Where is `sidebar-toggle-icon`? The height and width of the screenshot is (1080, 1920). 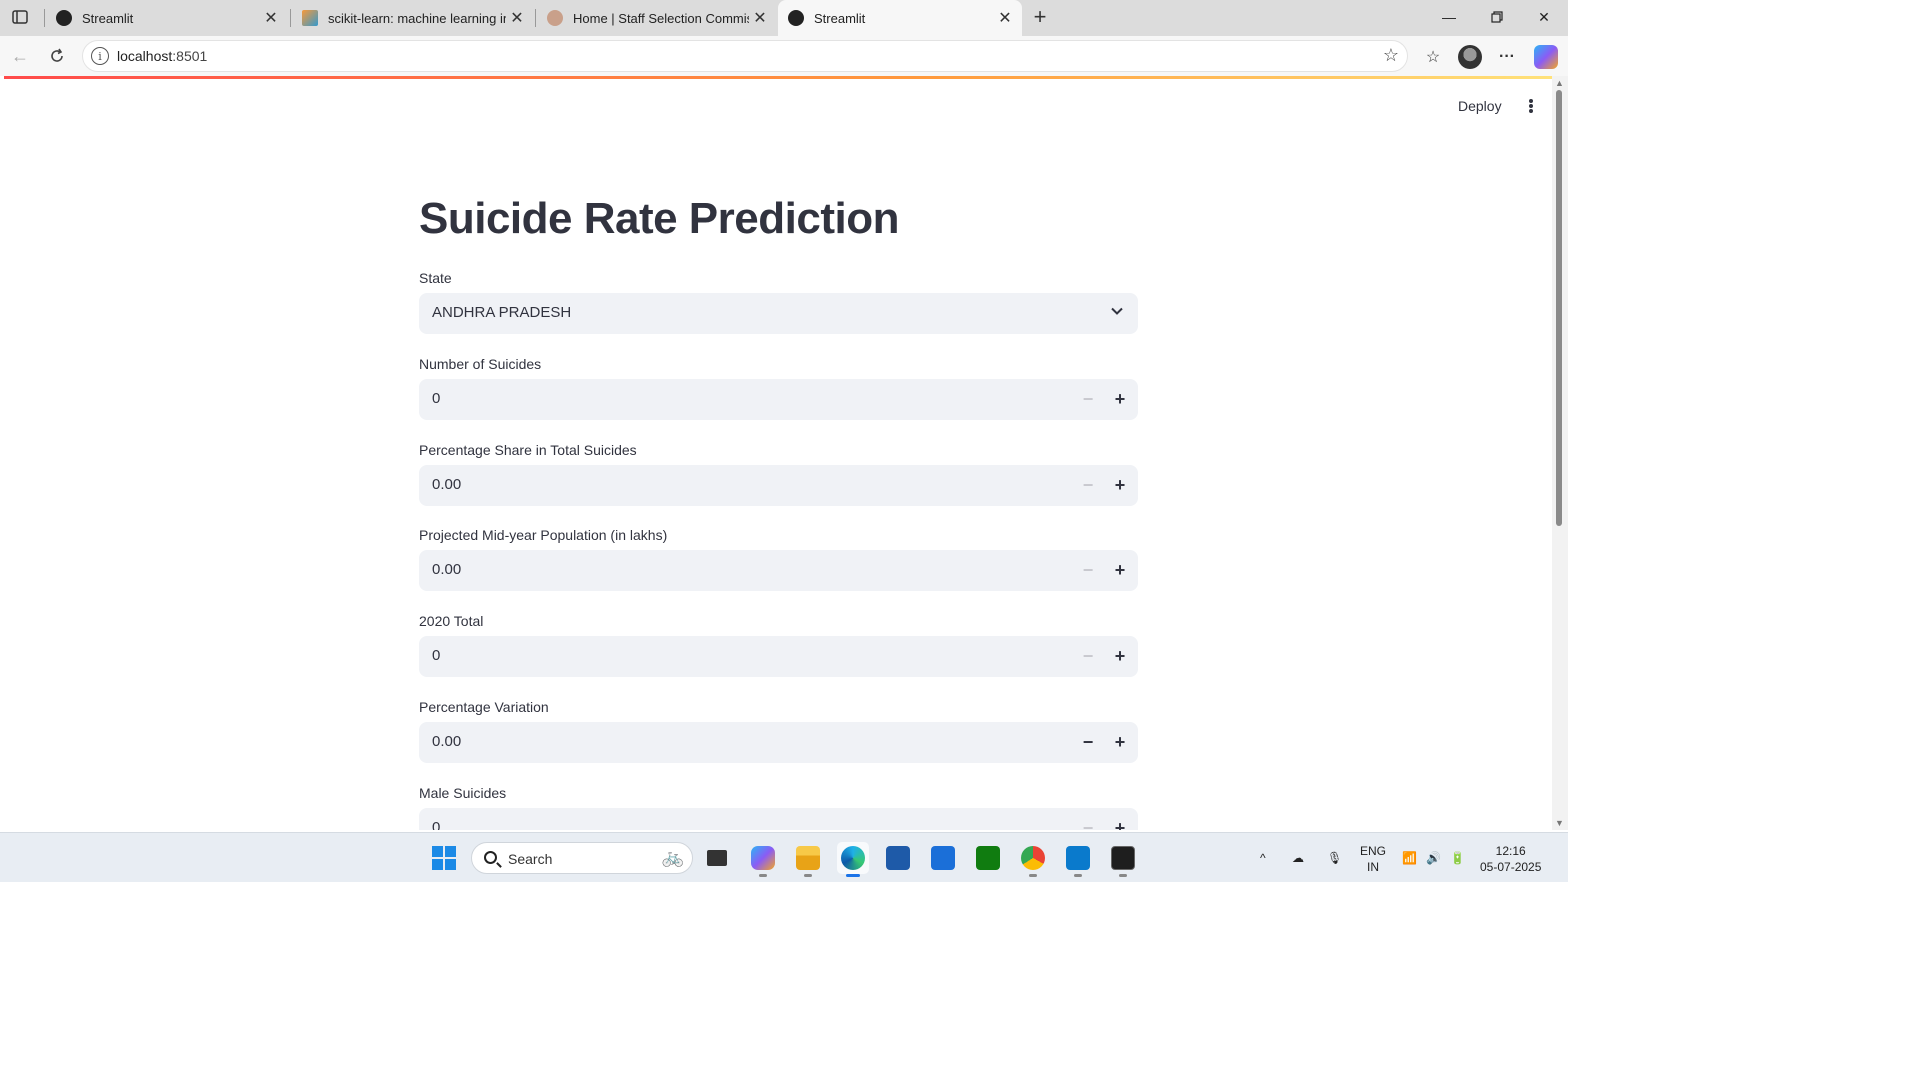
sidebar-toggle-icon is located at coordinates (20, 17).